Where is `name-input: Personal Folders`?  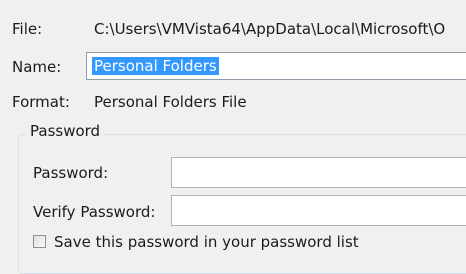 name-input: Personal Folders is located at coordinates (276, 66).